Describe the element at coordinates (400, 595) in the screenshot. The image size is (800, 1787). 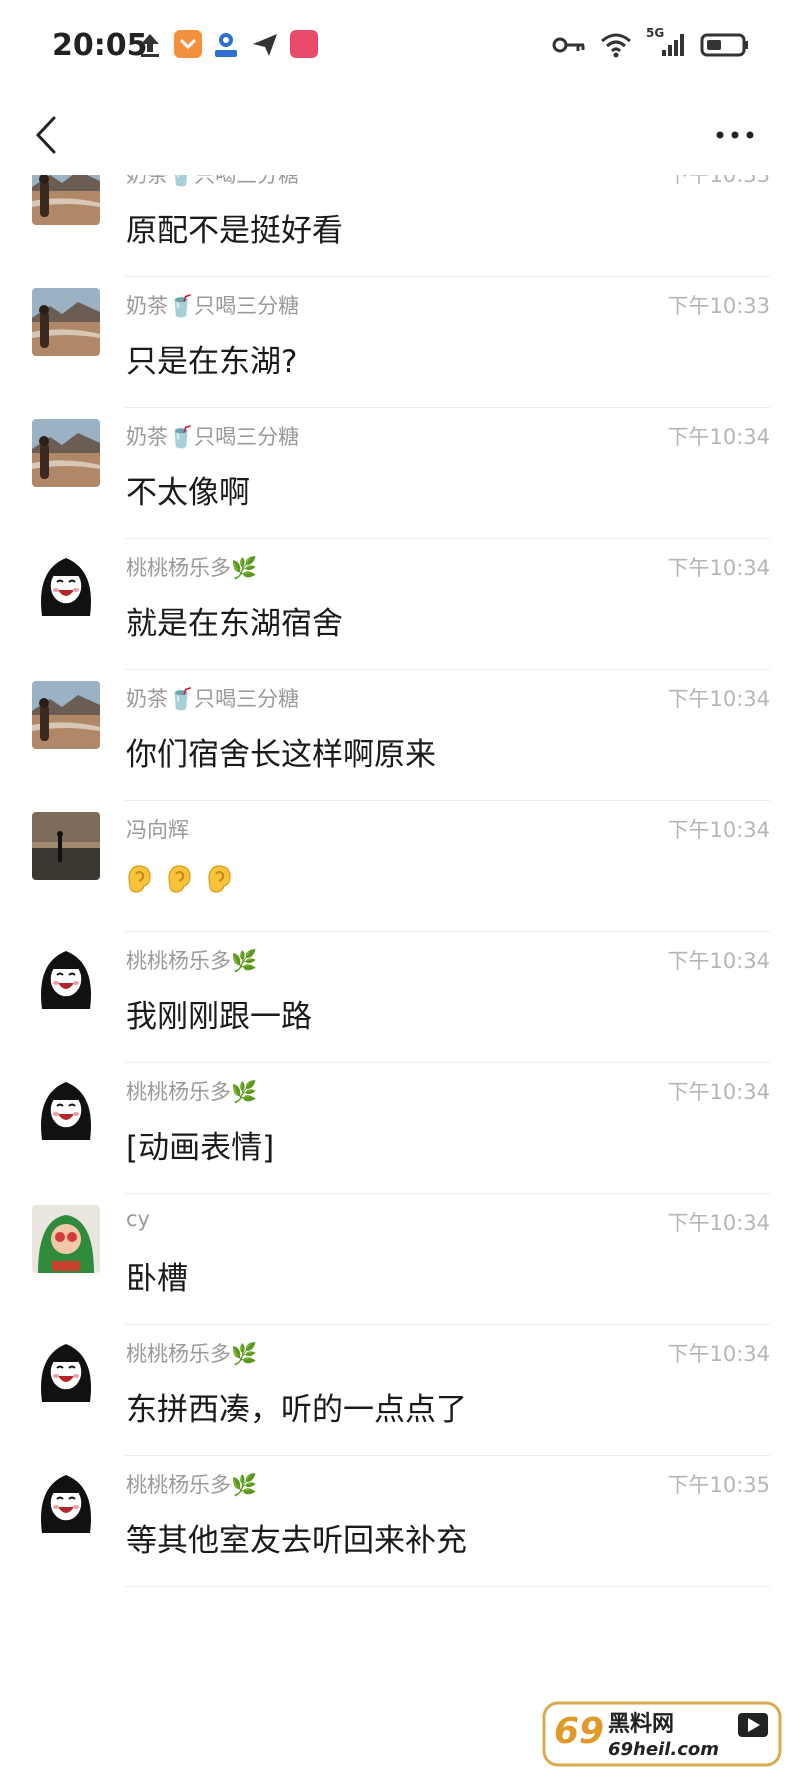
I see `chat-message: 桃桃杨乐多🌿 下午10:34 就是在东湖宿舍` at that location.